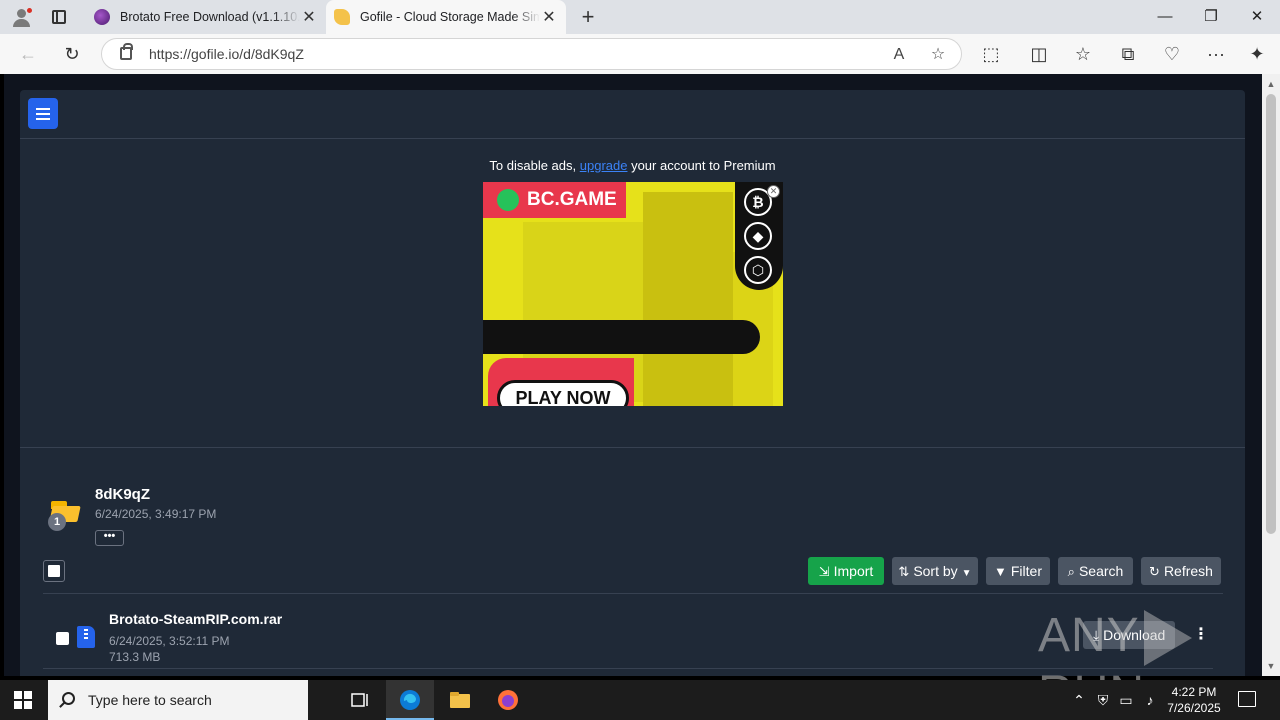 The image size is (1280, 720). Describe the element at coordinates (360, 700) in the screenshot. I see `task-view-icon` at that location.